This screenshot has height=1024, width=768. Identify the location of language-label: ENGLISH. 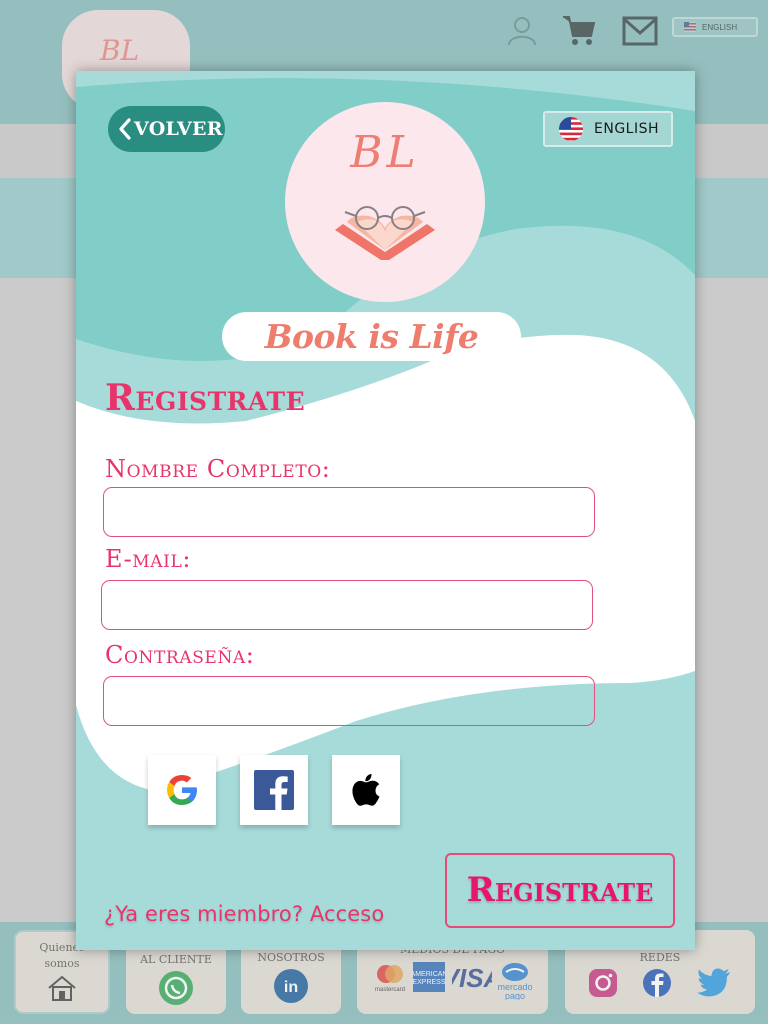
(627, 129).